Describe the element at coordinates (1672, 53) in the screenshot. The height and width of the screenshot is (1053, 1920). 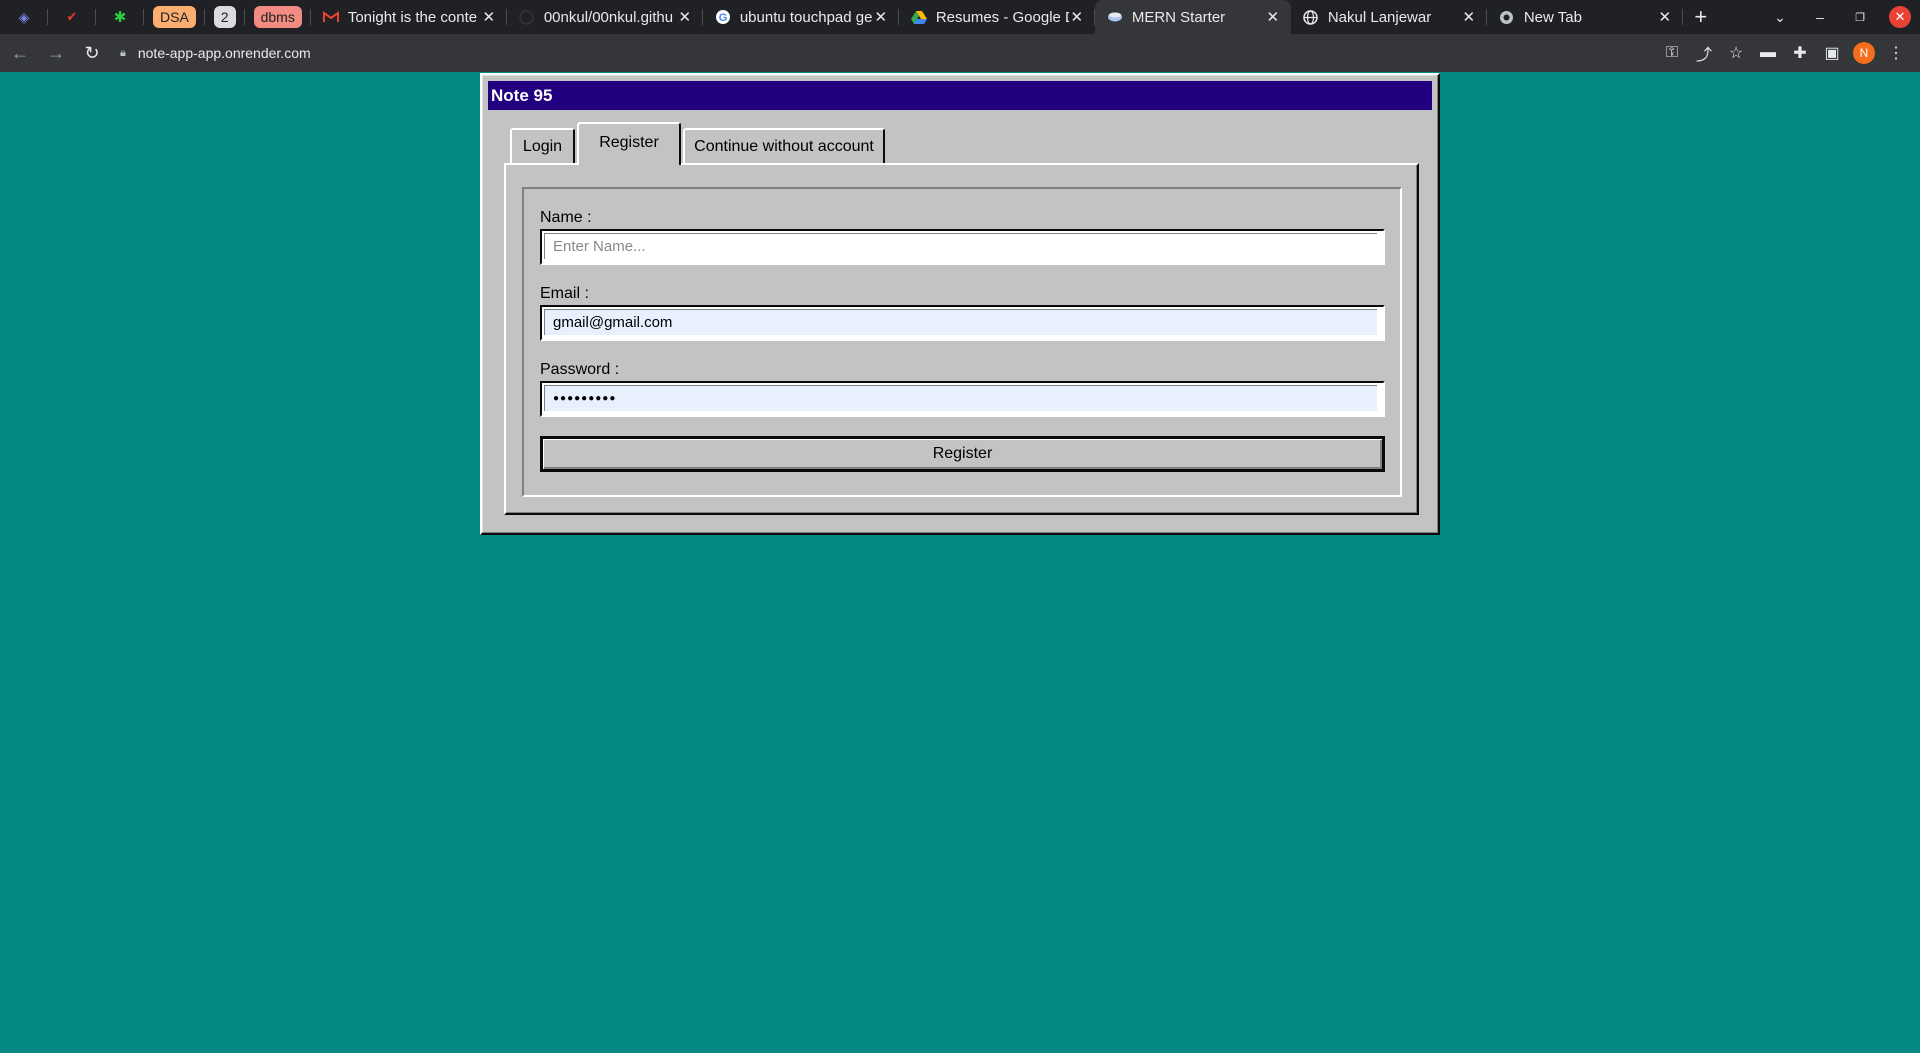
I see `key-icon: ⚿` at that location.